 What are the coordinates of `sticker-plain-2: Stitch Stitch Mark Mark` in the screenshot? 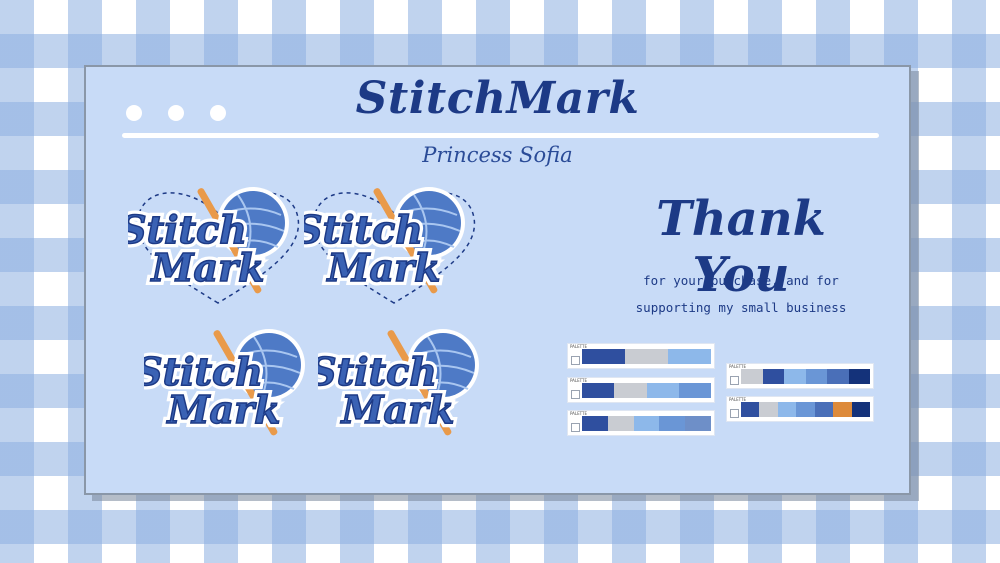 It's located at (408, 385).